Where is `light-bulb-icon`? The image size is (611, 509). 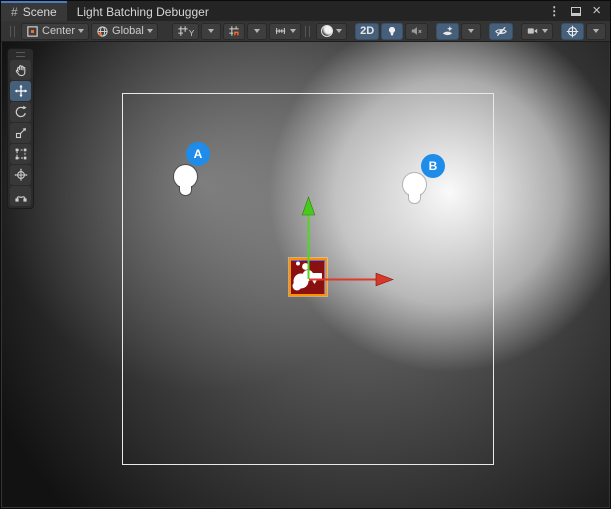 light-bulb-icon is located at coordinates (392, 30).